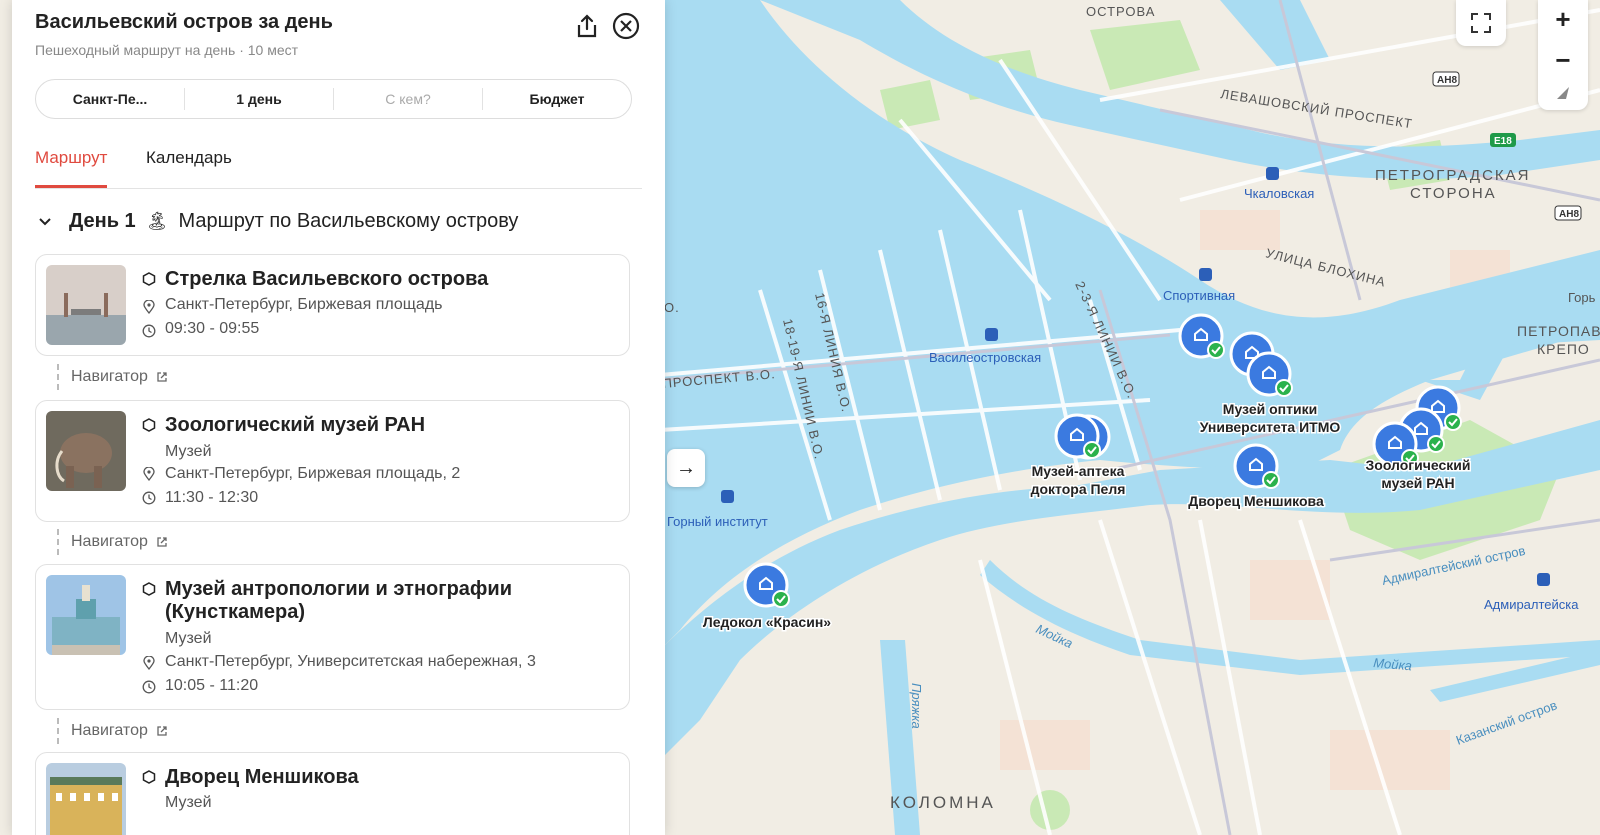  I want to click on pin-label-optics-1: Музей оптики, so click(1270, 409).